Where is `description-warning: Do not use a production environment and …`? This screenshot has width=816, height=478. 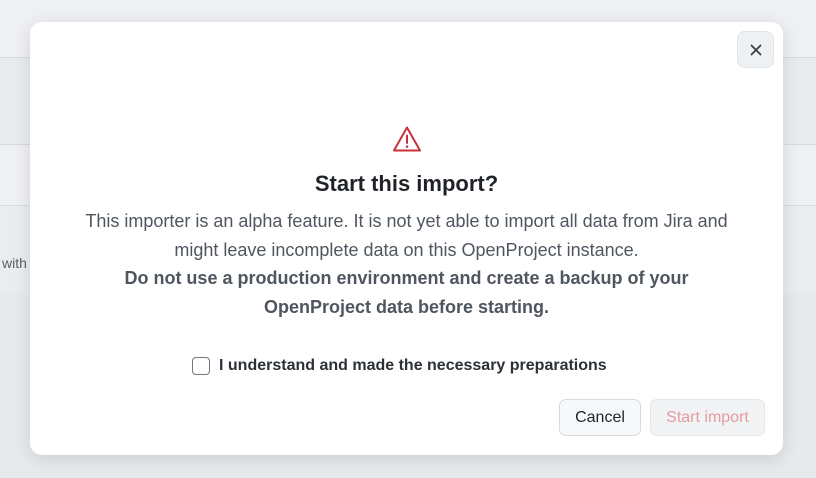
description-warning: Do not use a production environment and … is located at coordinates (406, 292).